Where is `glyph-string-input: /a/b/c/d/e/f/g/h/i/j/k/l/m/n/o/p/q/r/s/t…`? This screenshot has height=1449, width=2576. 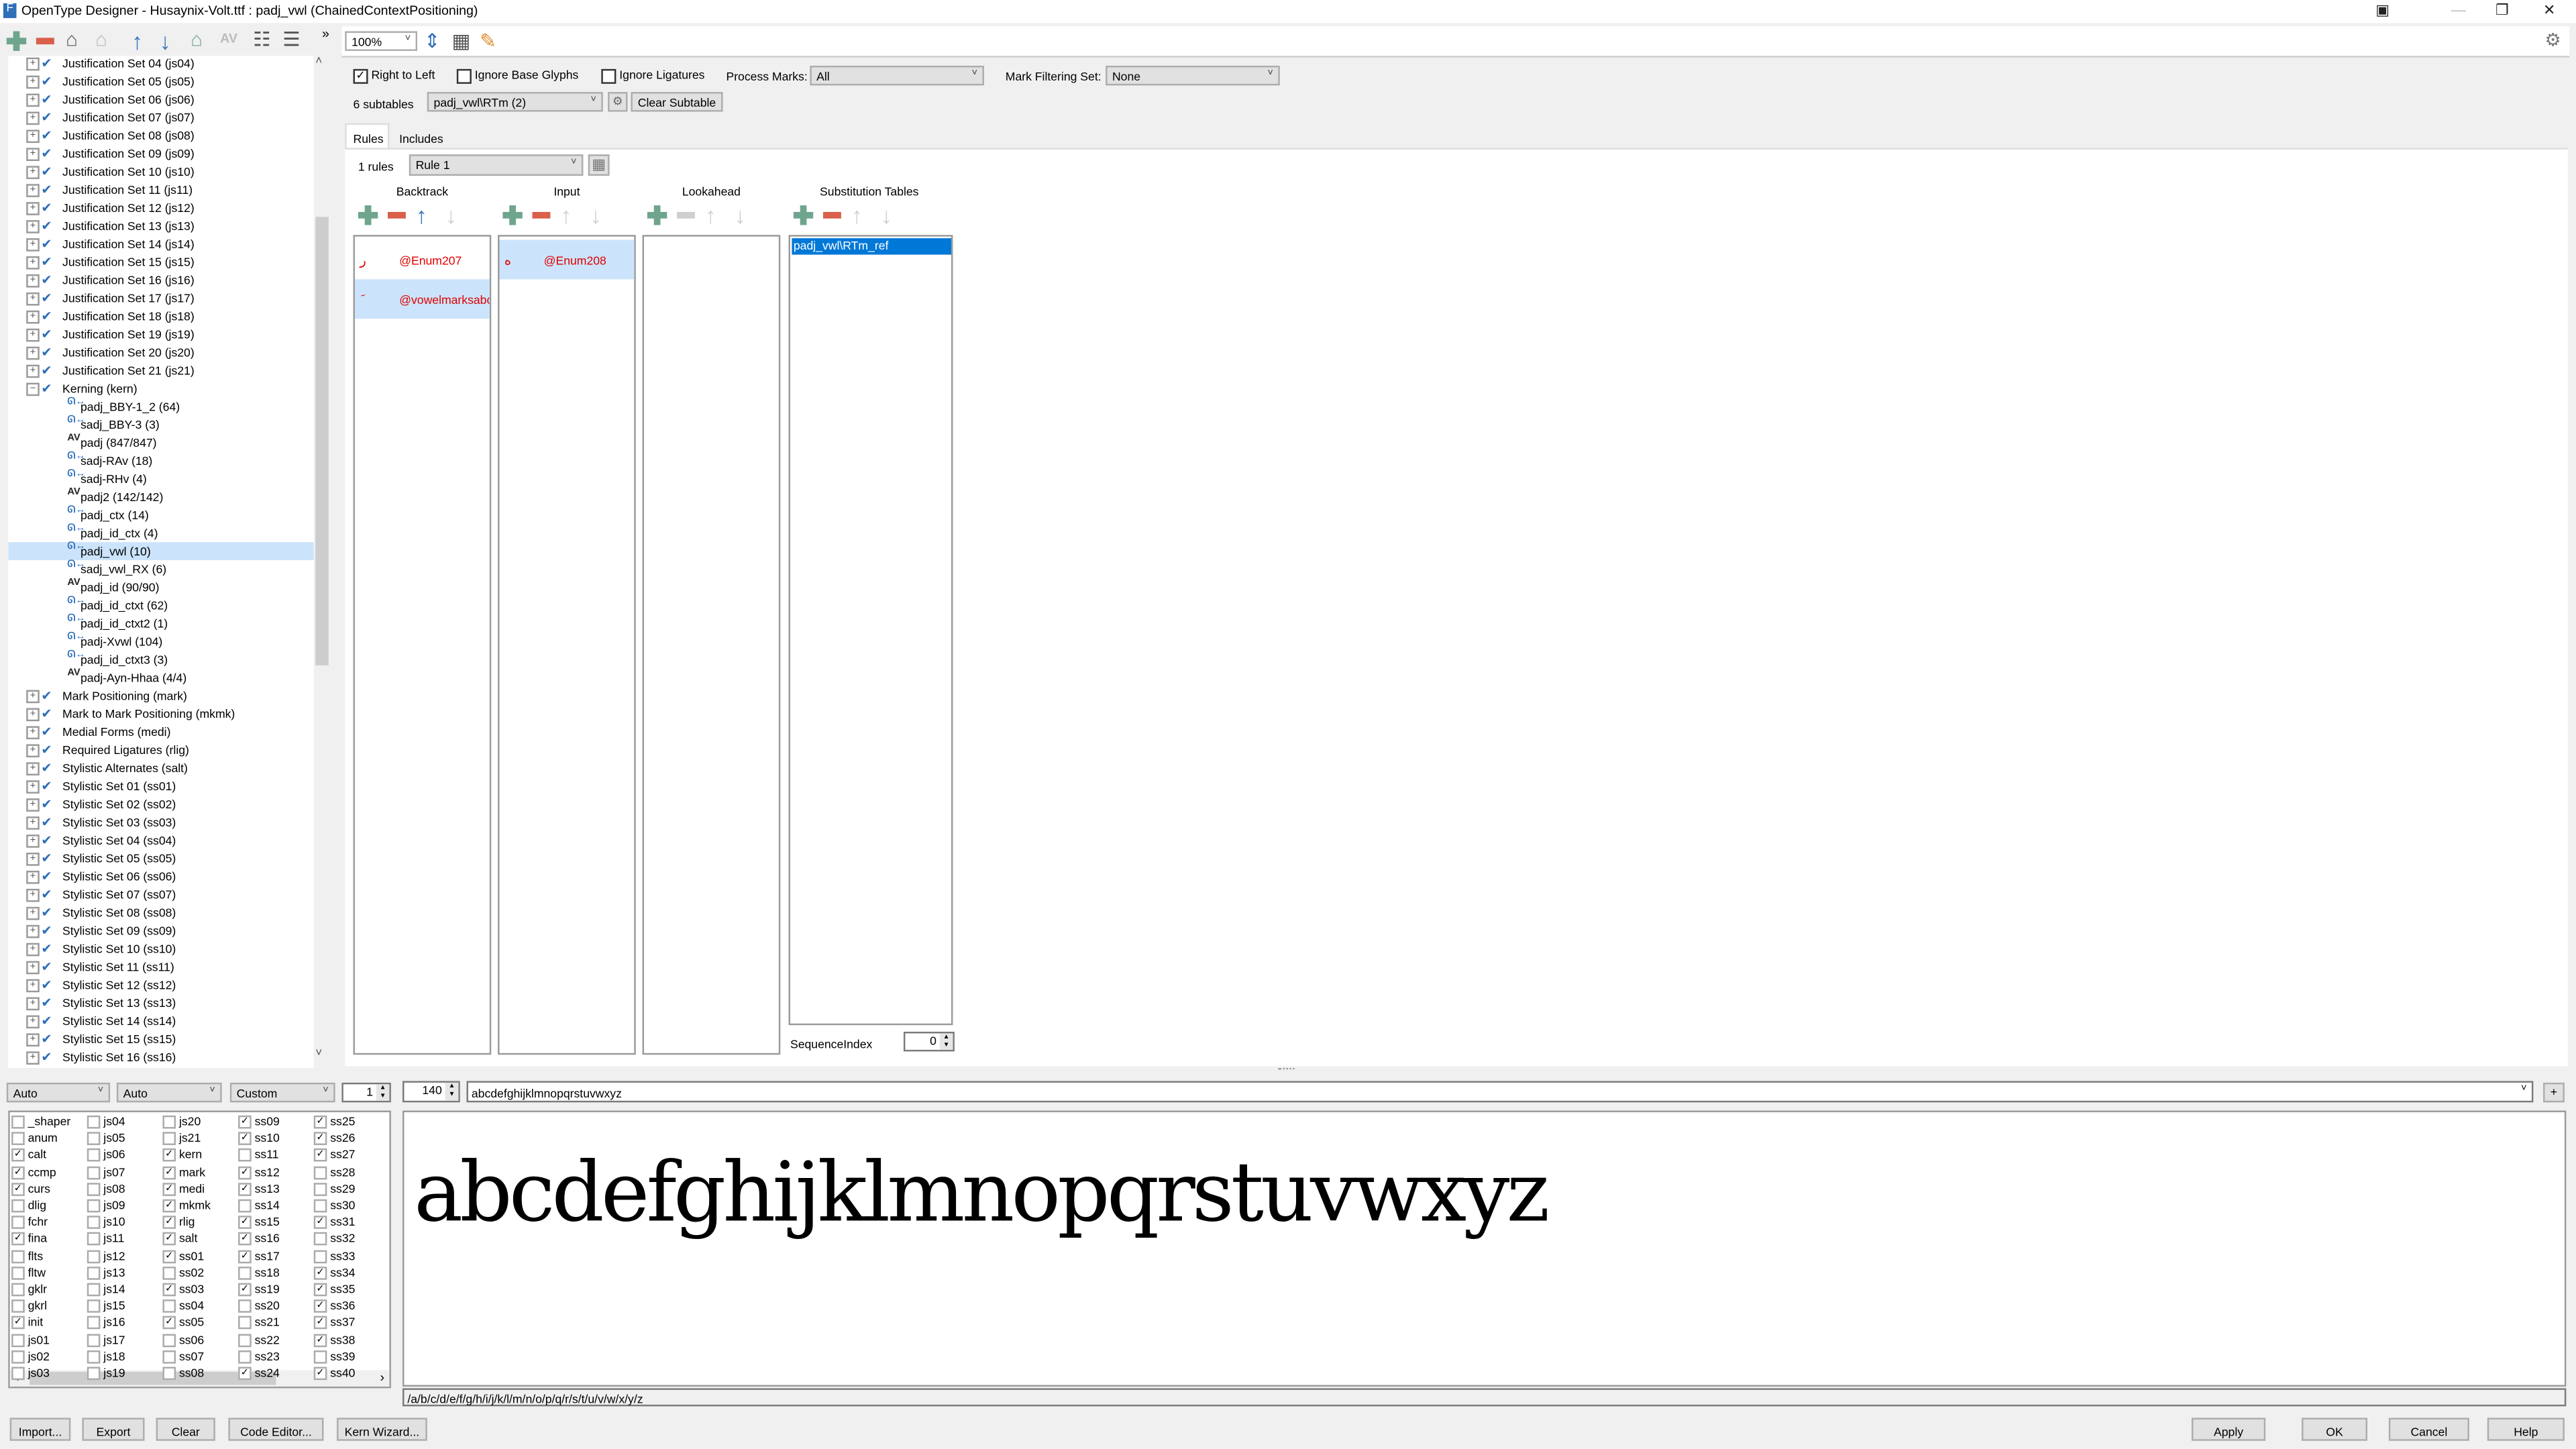 glyph-string-input: /a/b/c/d/e/f/g/h/i/j/k/l/m/n/o/p/q/r/s/t… is located at coordinates (1484, 1397).